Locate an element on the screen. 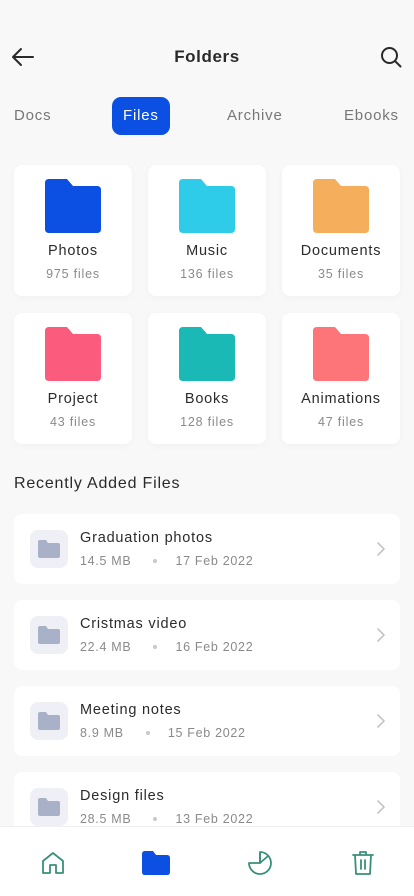  search-icon is located at coordinates (391, 57).